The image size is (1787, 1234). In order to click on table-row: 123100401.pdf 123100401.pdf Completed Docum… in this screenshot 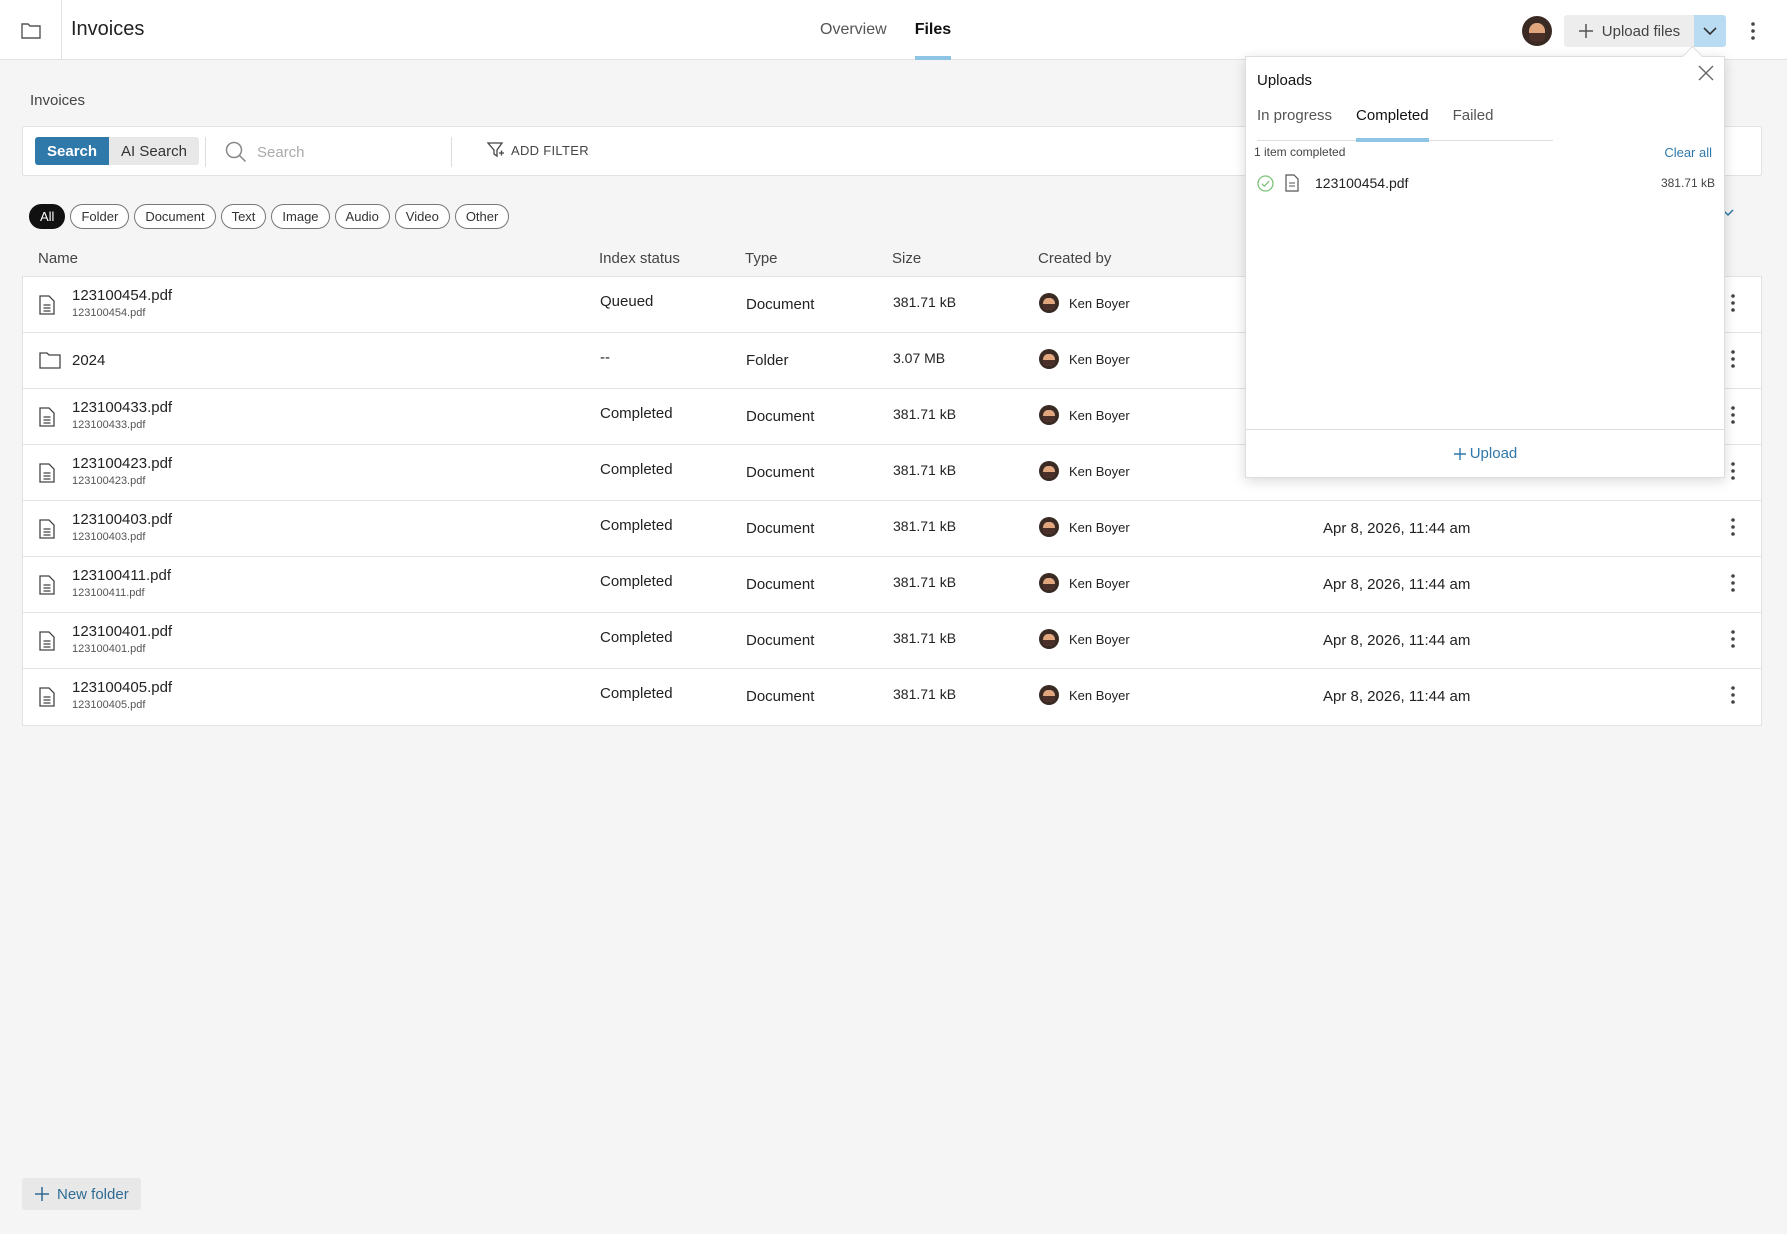, I will do `click(892, 641)`.